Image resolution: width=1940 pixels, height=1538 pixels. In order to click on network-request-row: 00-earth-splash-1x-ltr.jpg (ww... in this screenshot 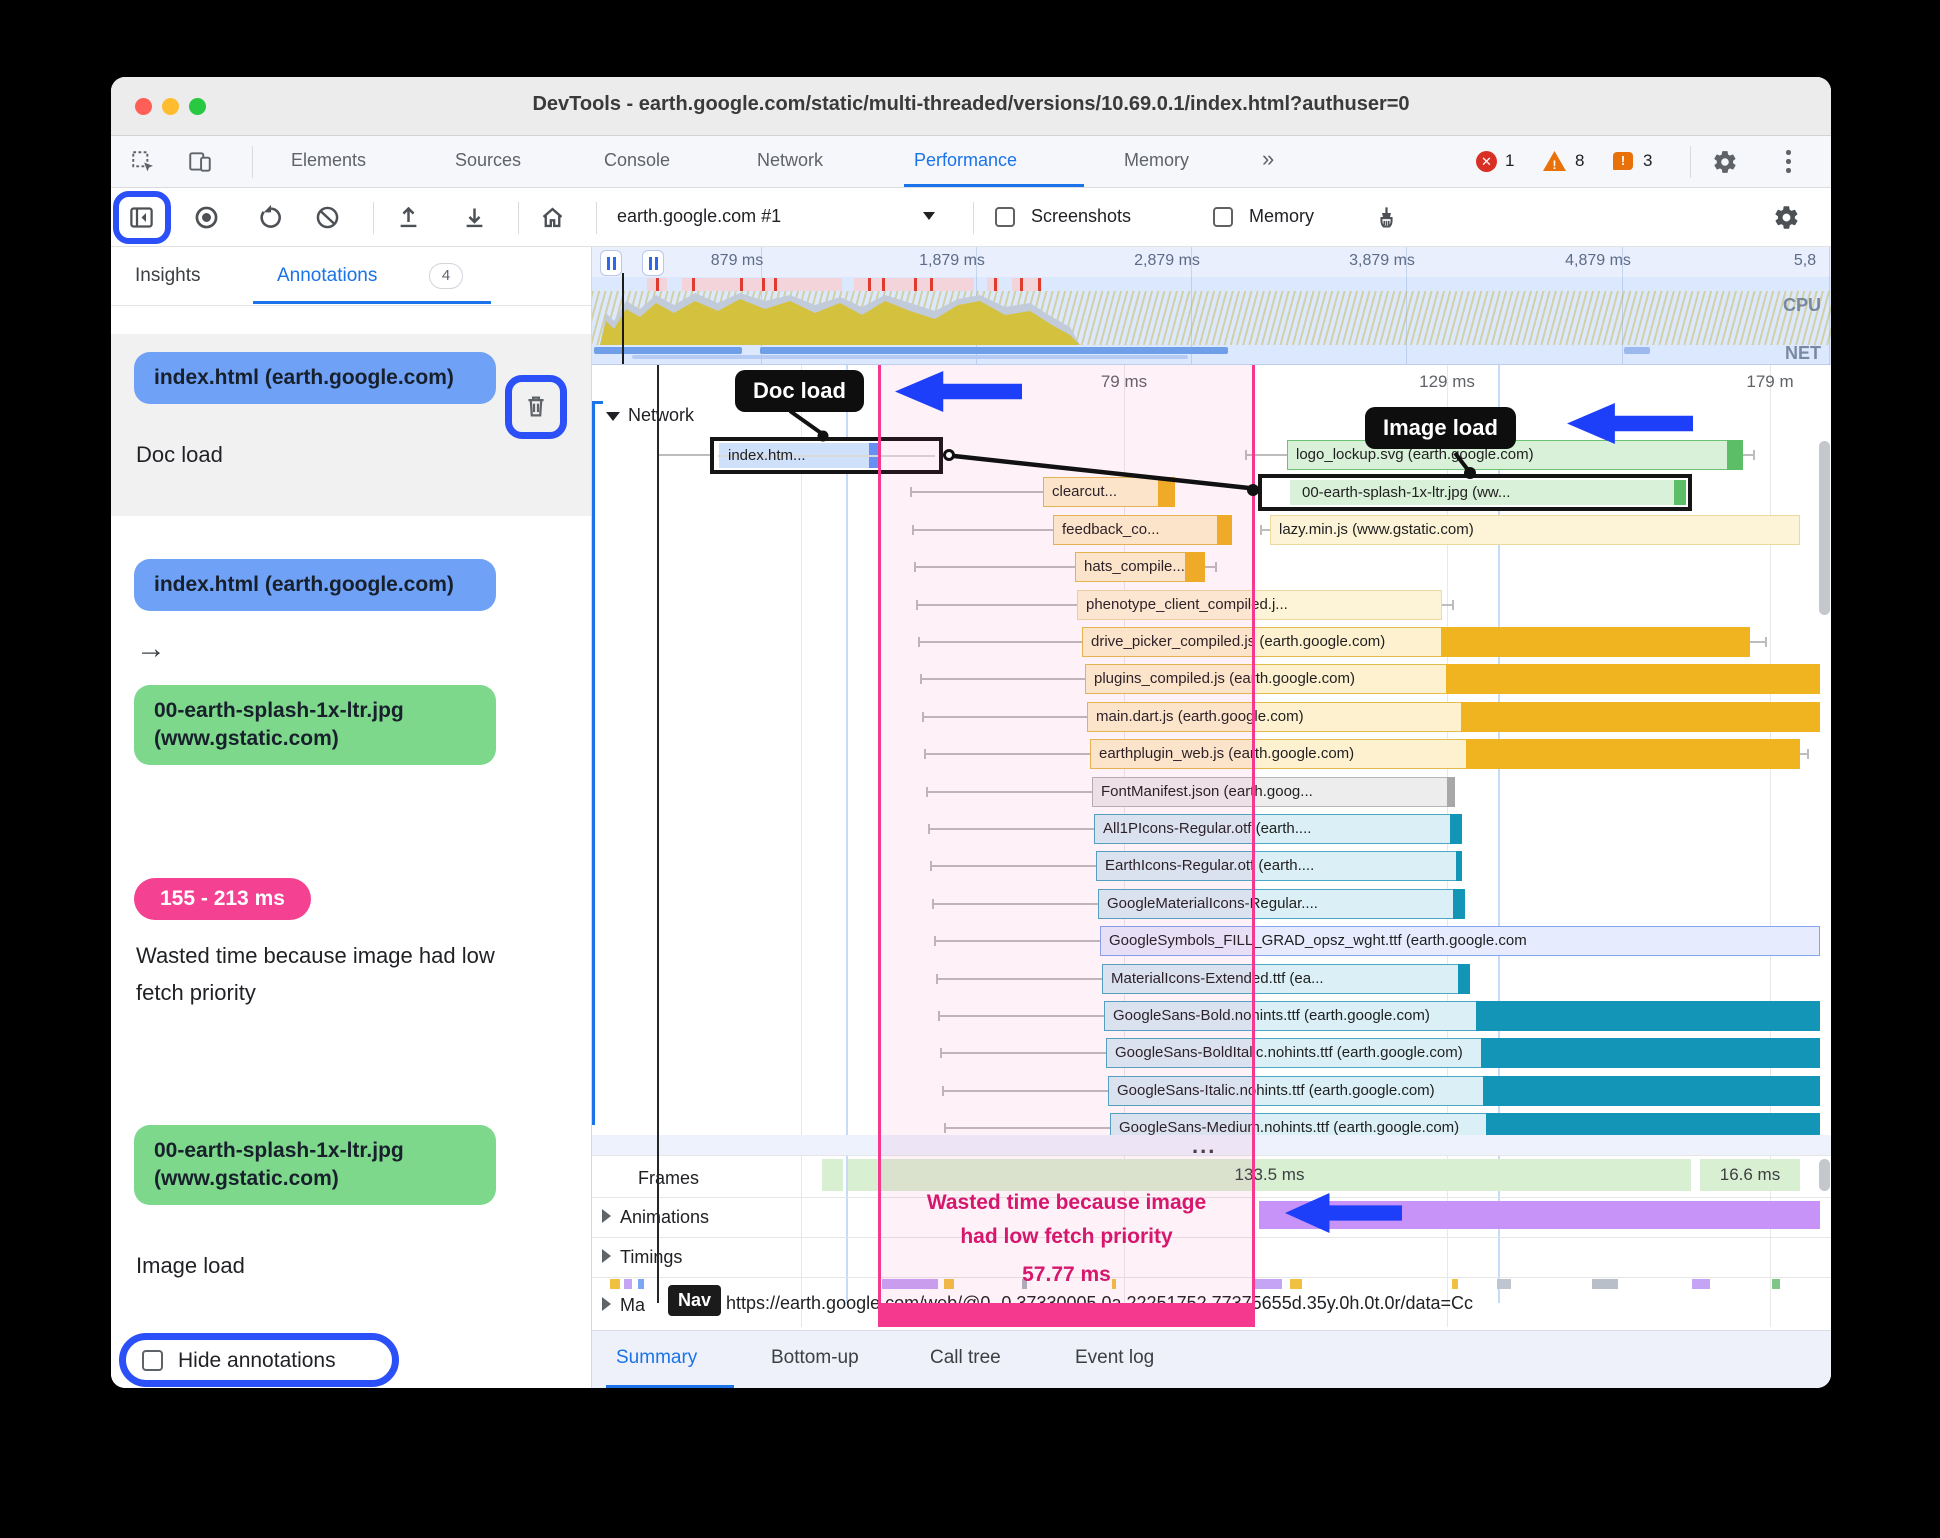, I will do `click(1211, 493)`.